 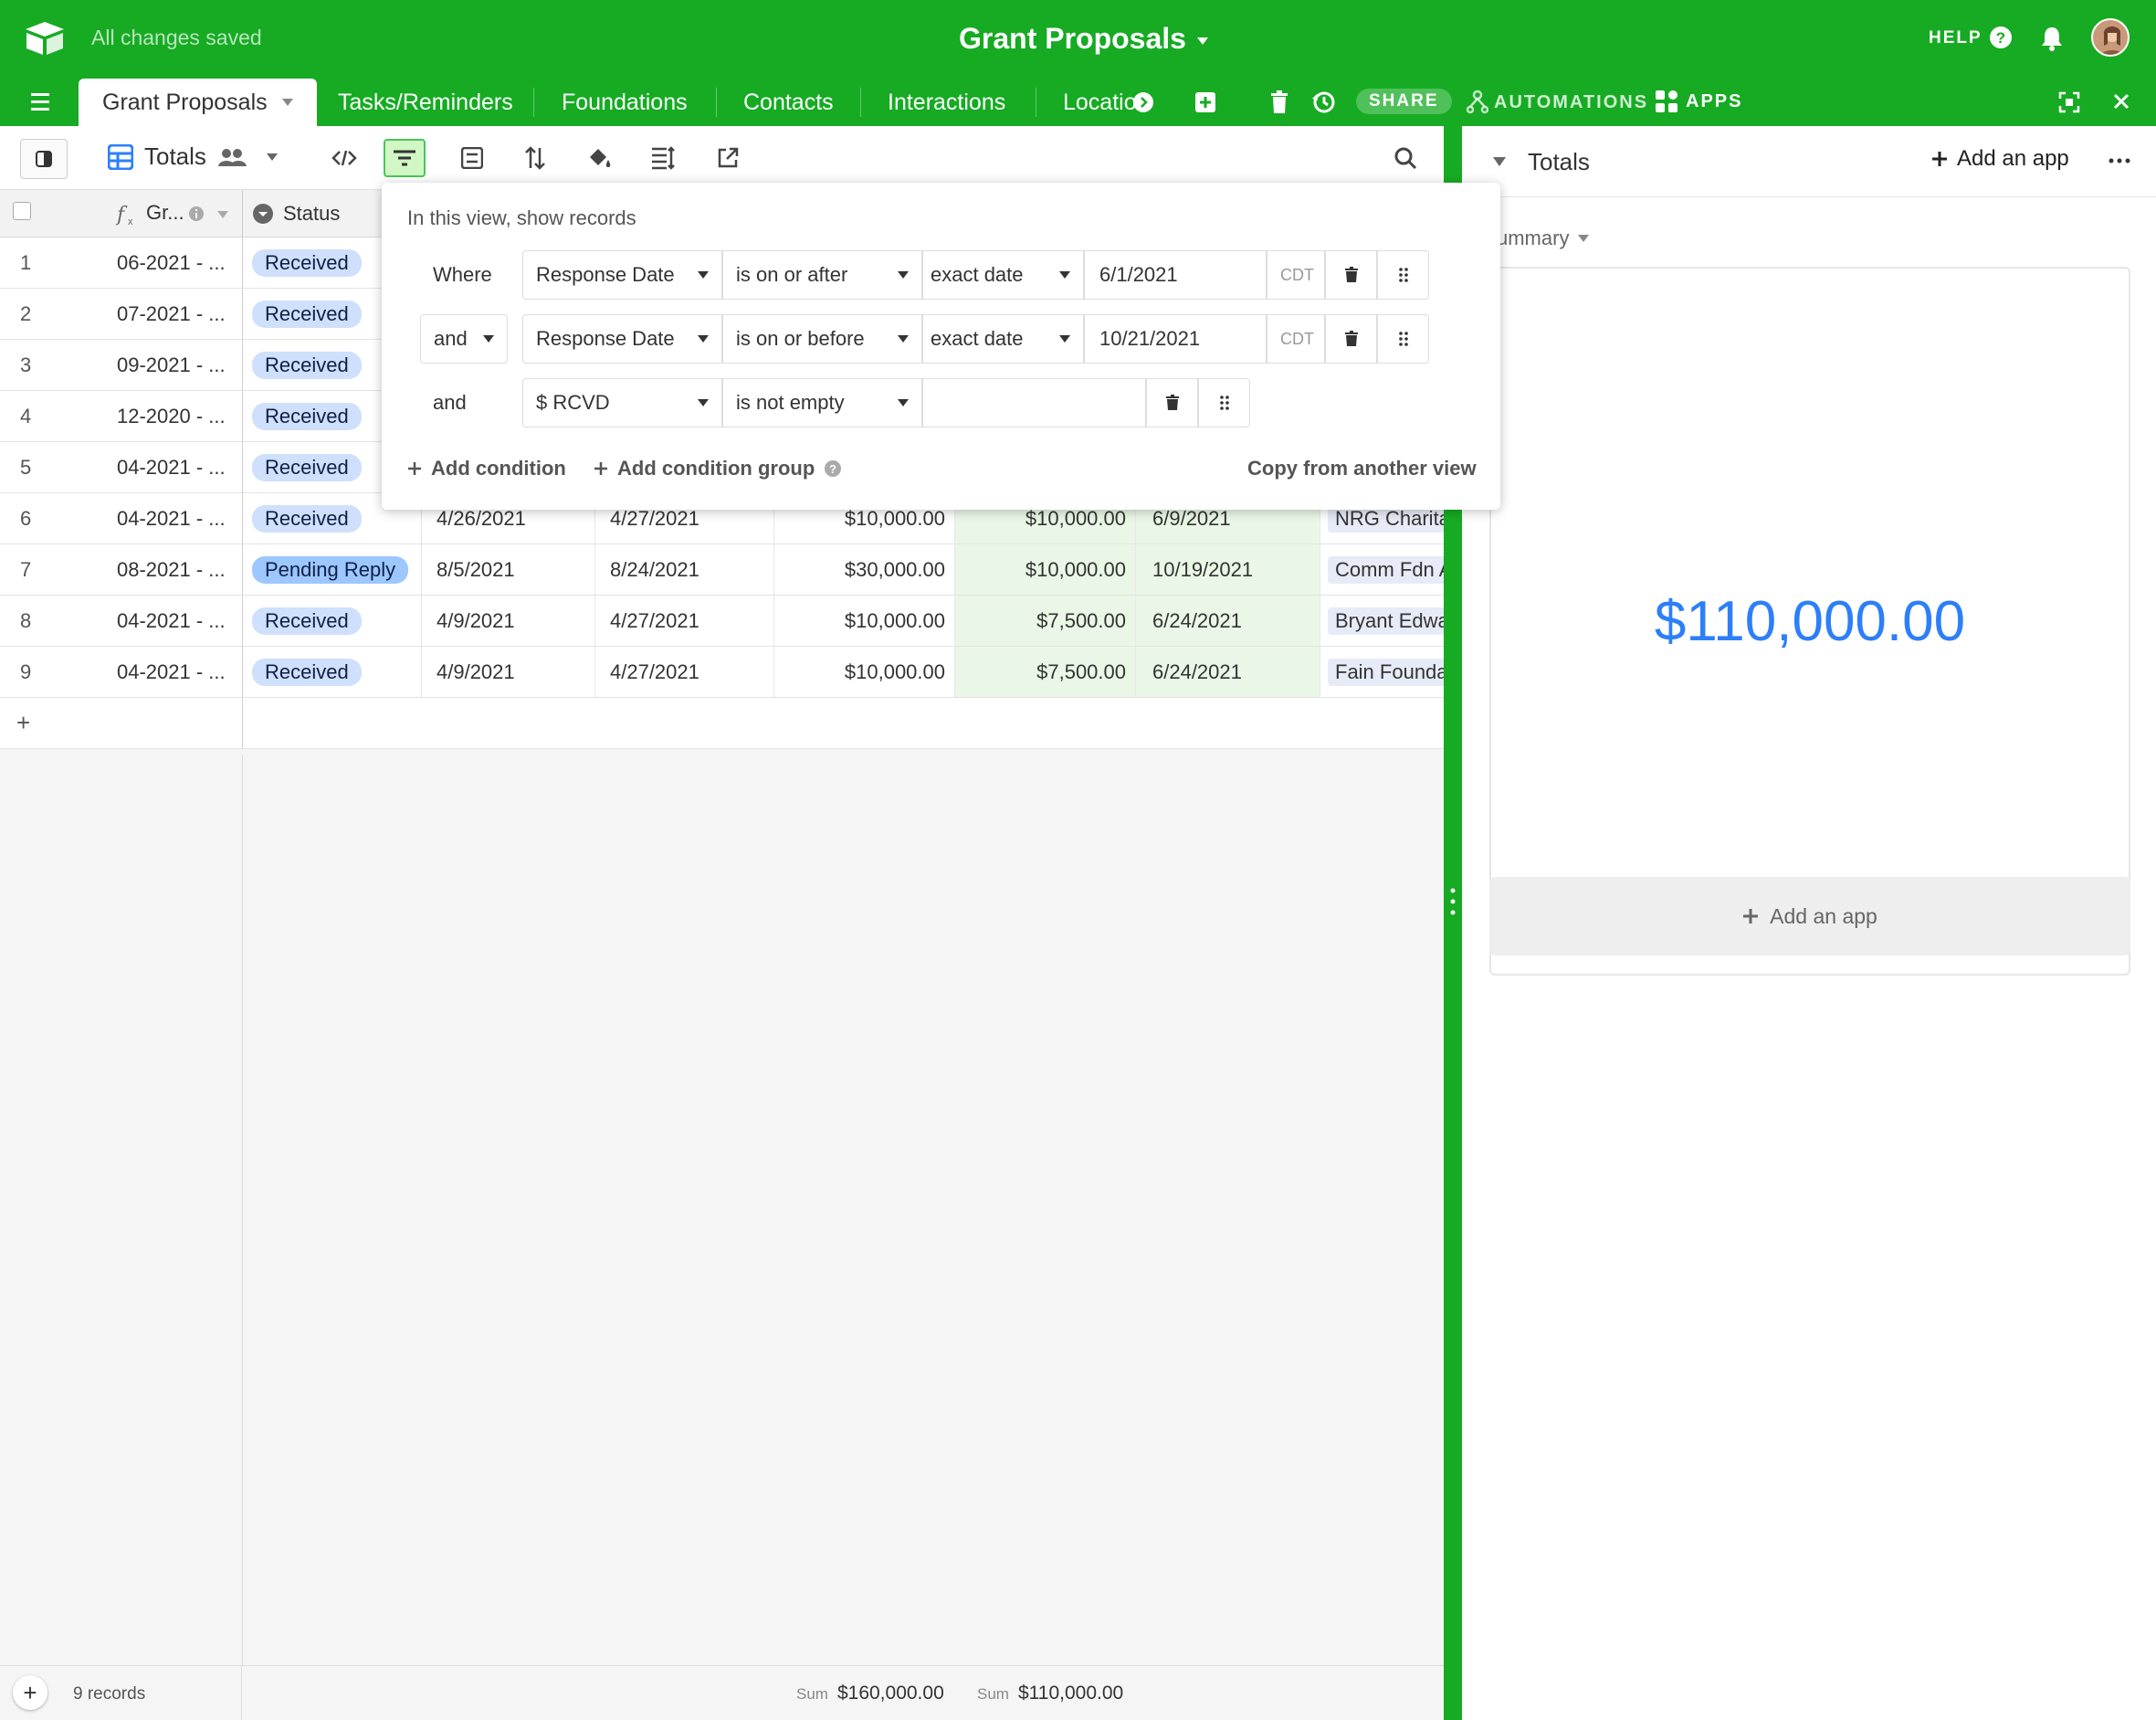 I want to click on base-title-menu: Grant Proposals, so click(x=1083, y=39).